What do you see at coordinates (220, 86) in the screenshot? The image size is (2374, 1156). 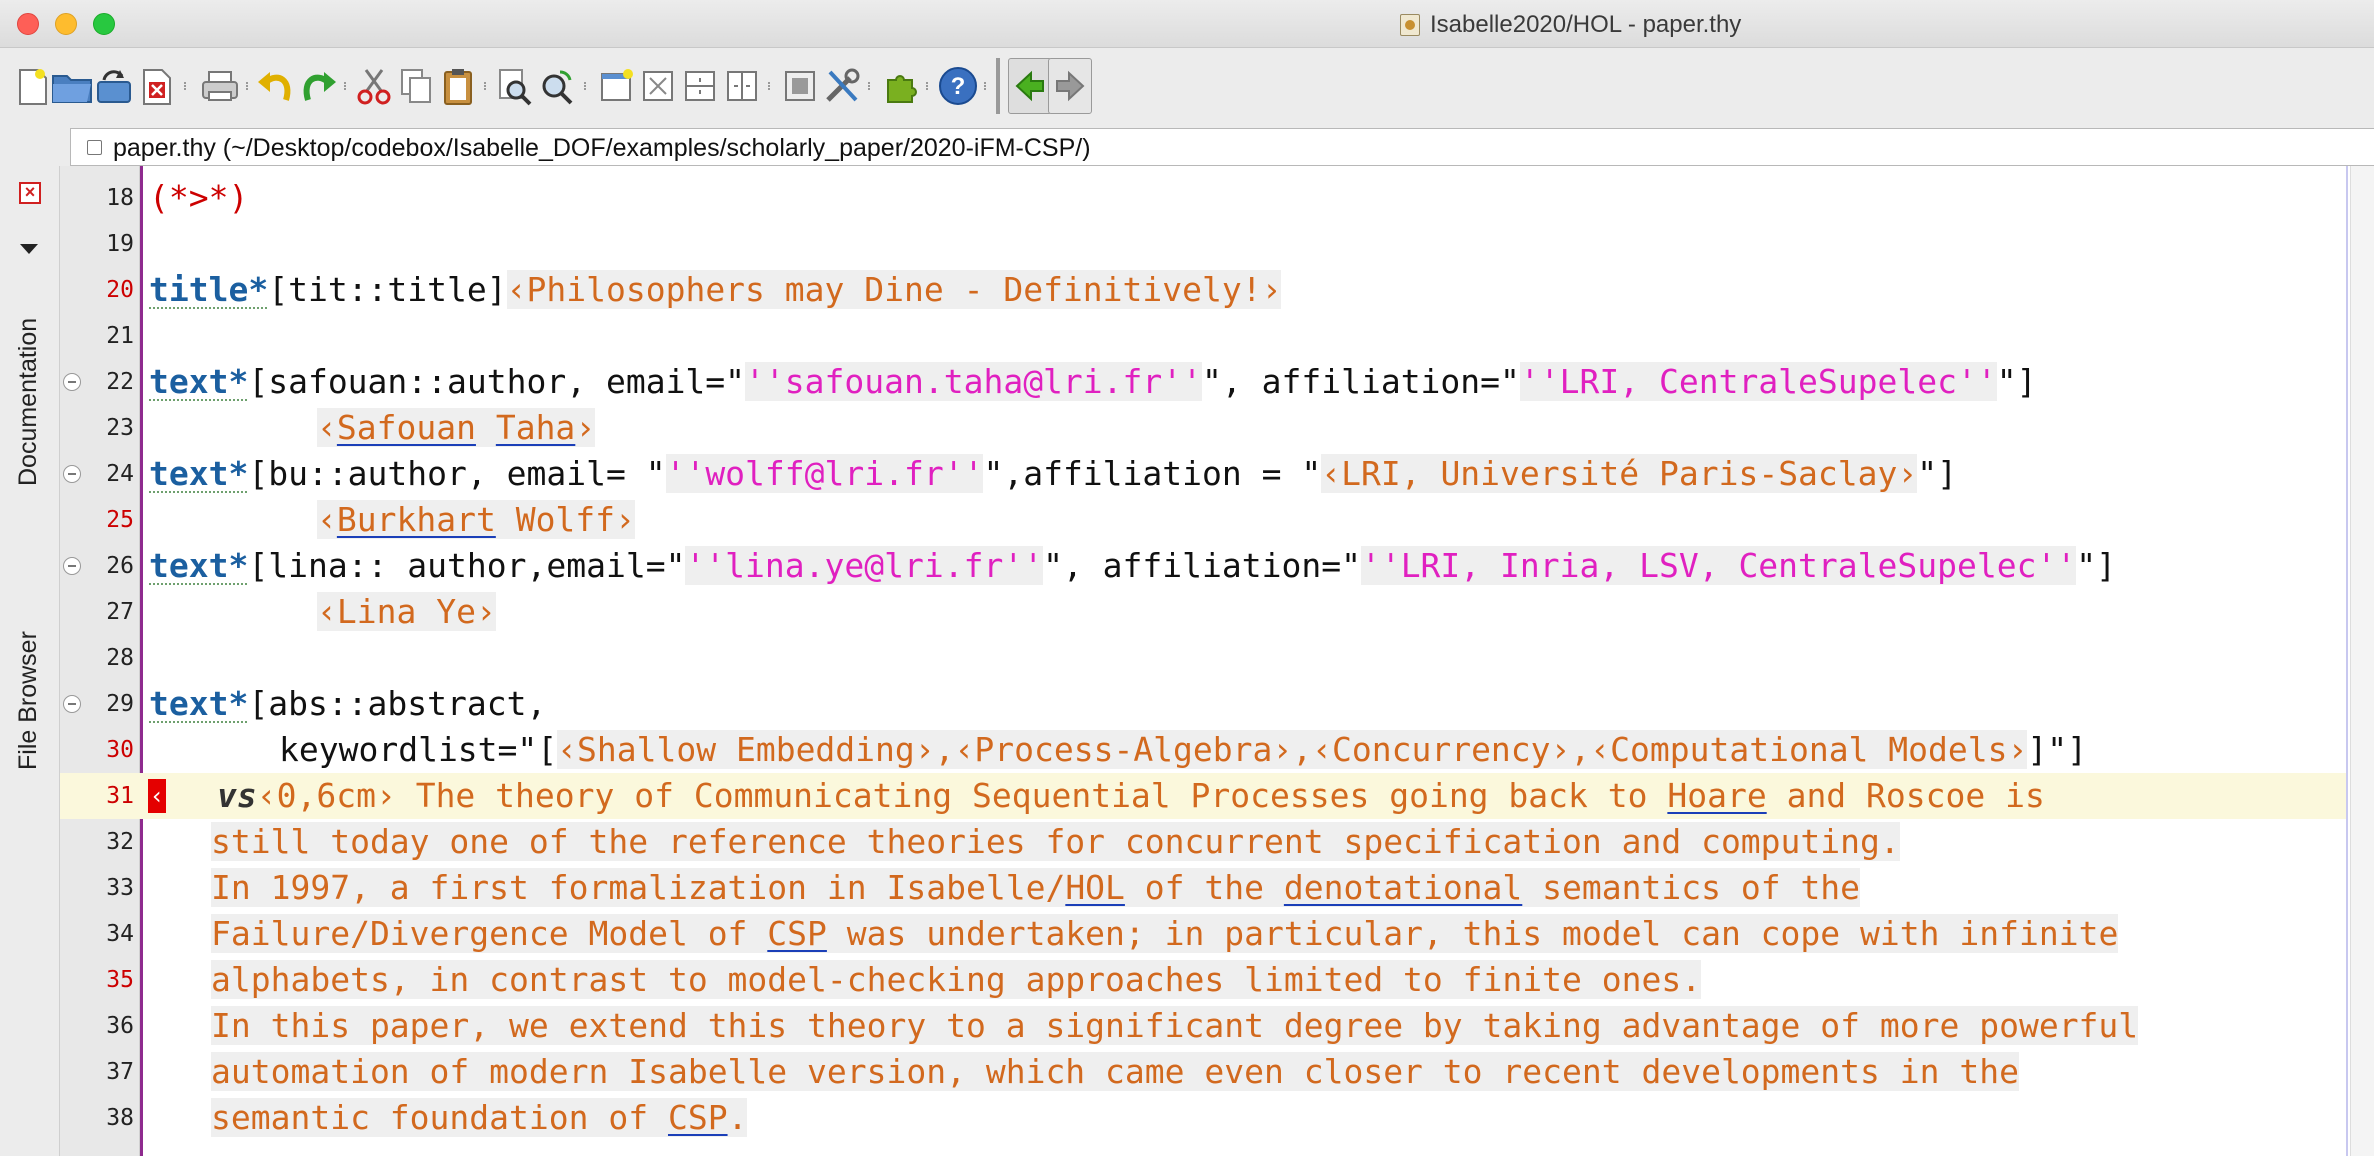 I see `print-icon` at bounding box center [220, 86].